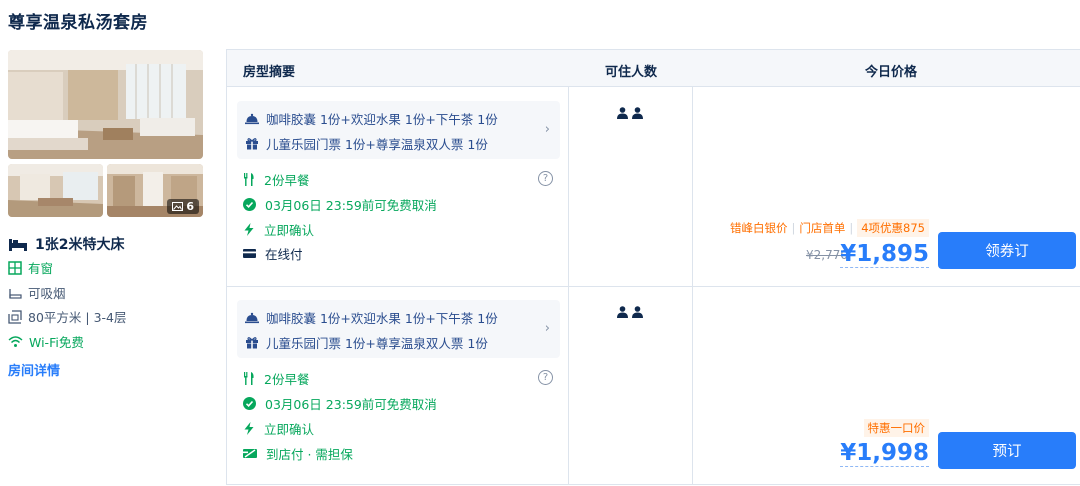 Image resolution: width=1080 pixels, height=486 pixels. I want to click on room-title: 尊享温泉私汤套房, so click(78, 23).